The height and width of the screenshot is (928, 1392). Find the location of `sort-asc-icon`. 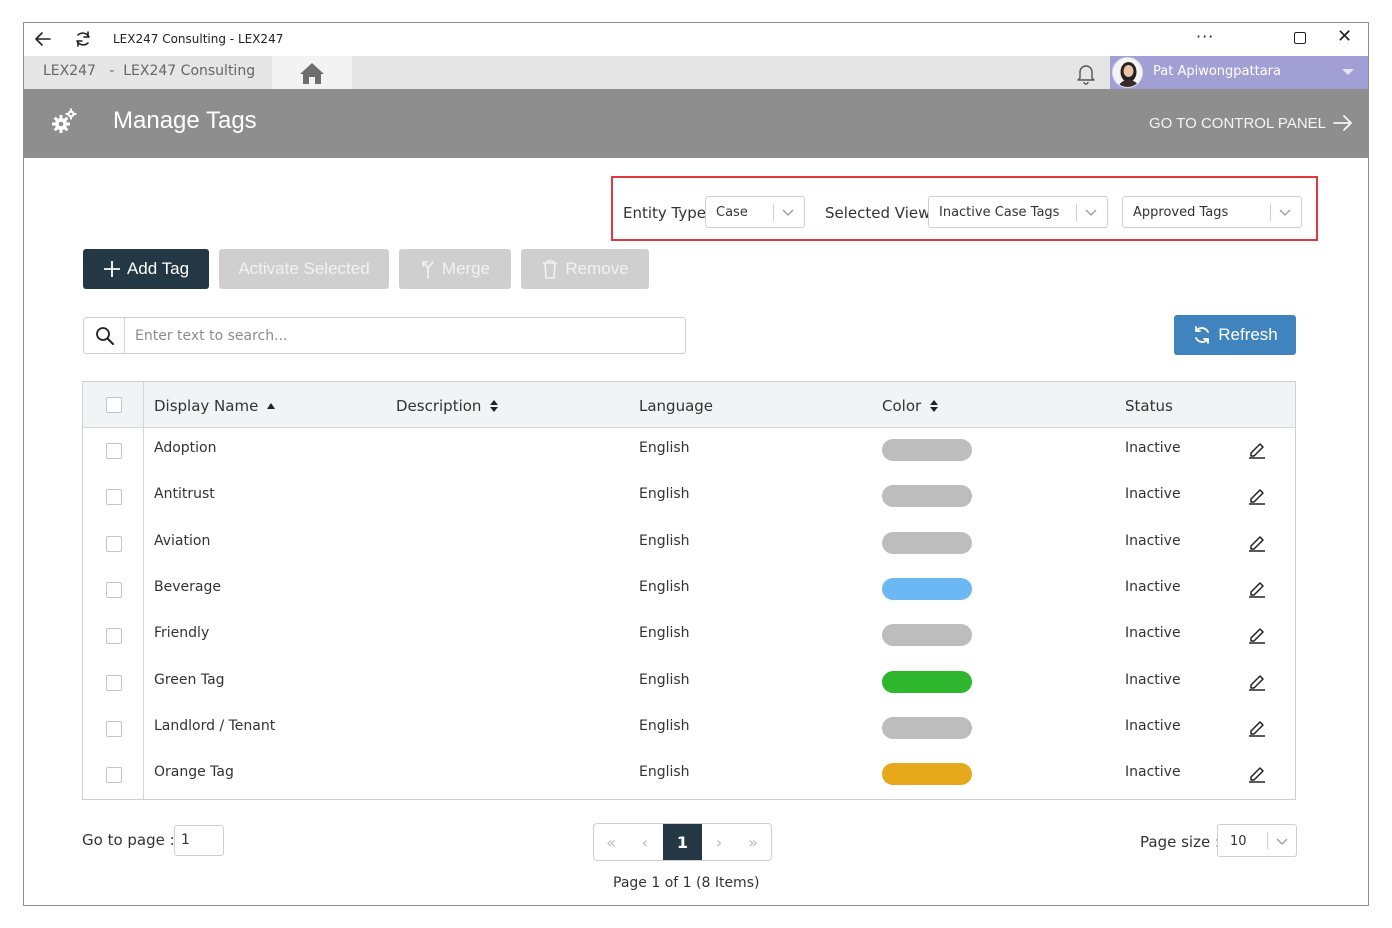

sort-asc-icon is located at coordinates (271, 406).